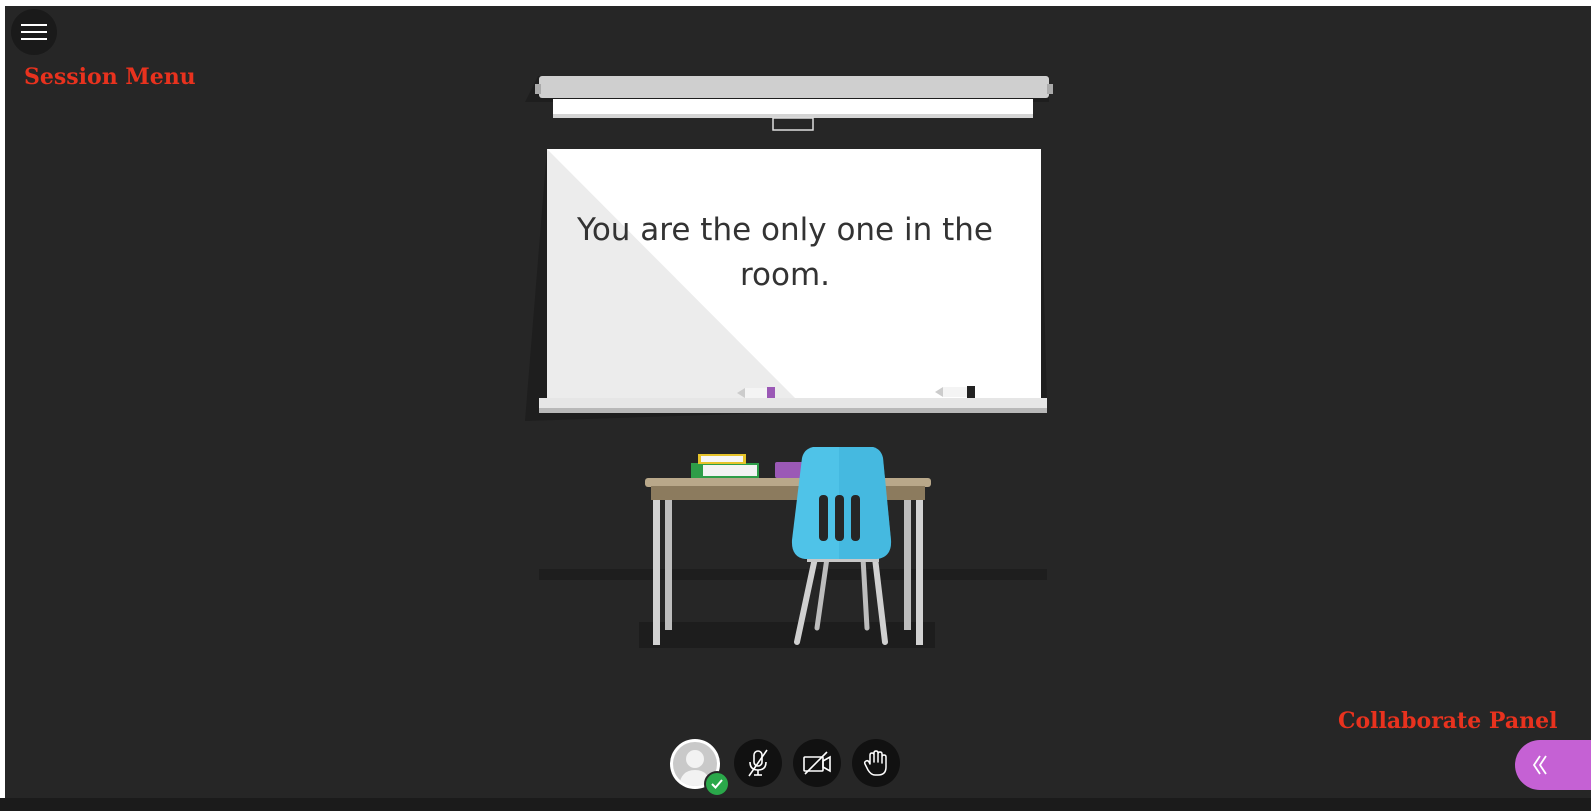 This screenshot has height=811, width=1591. I want to click on camera-off-icon, so click(817, 763).